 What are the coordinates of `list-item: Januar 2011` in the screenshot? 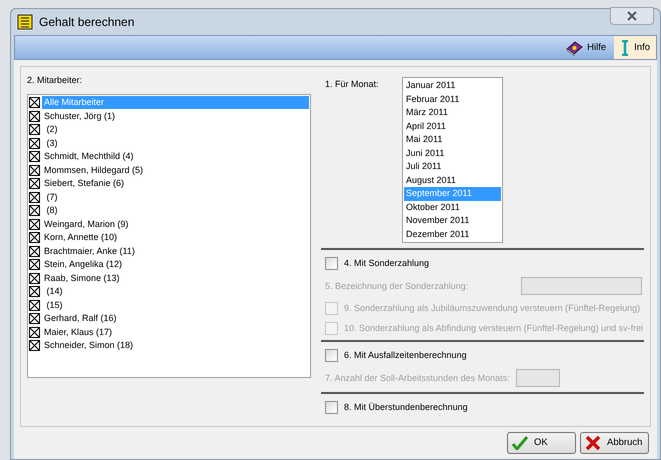 It's located at (452, 85).